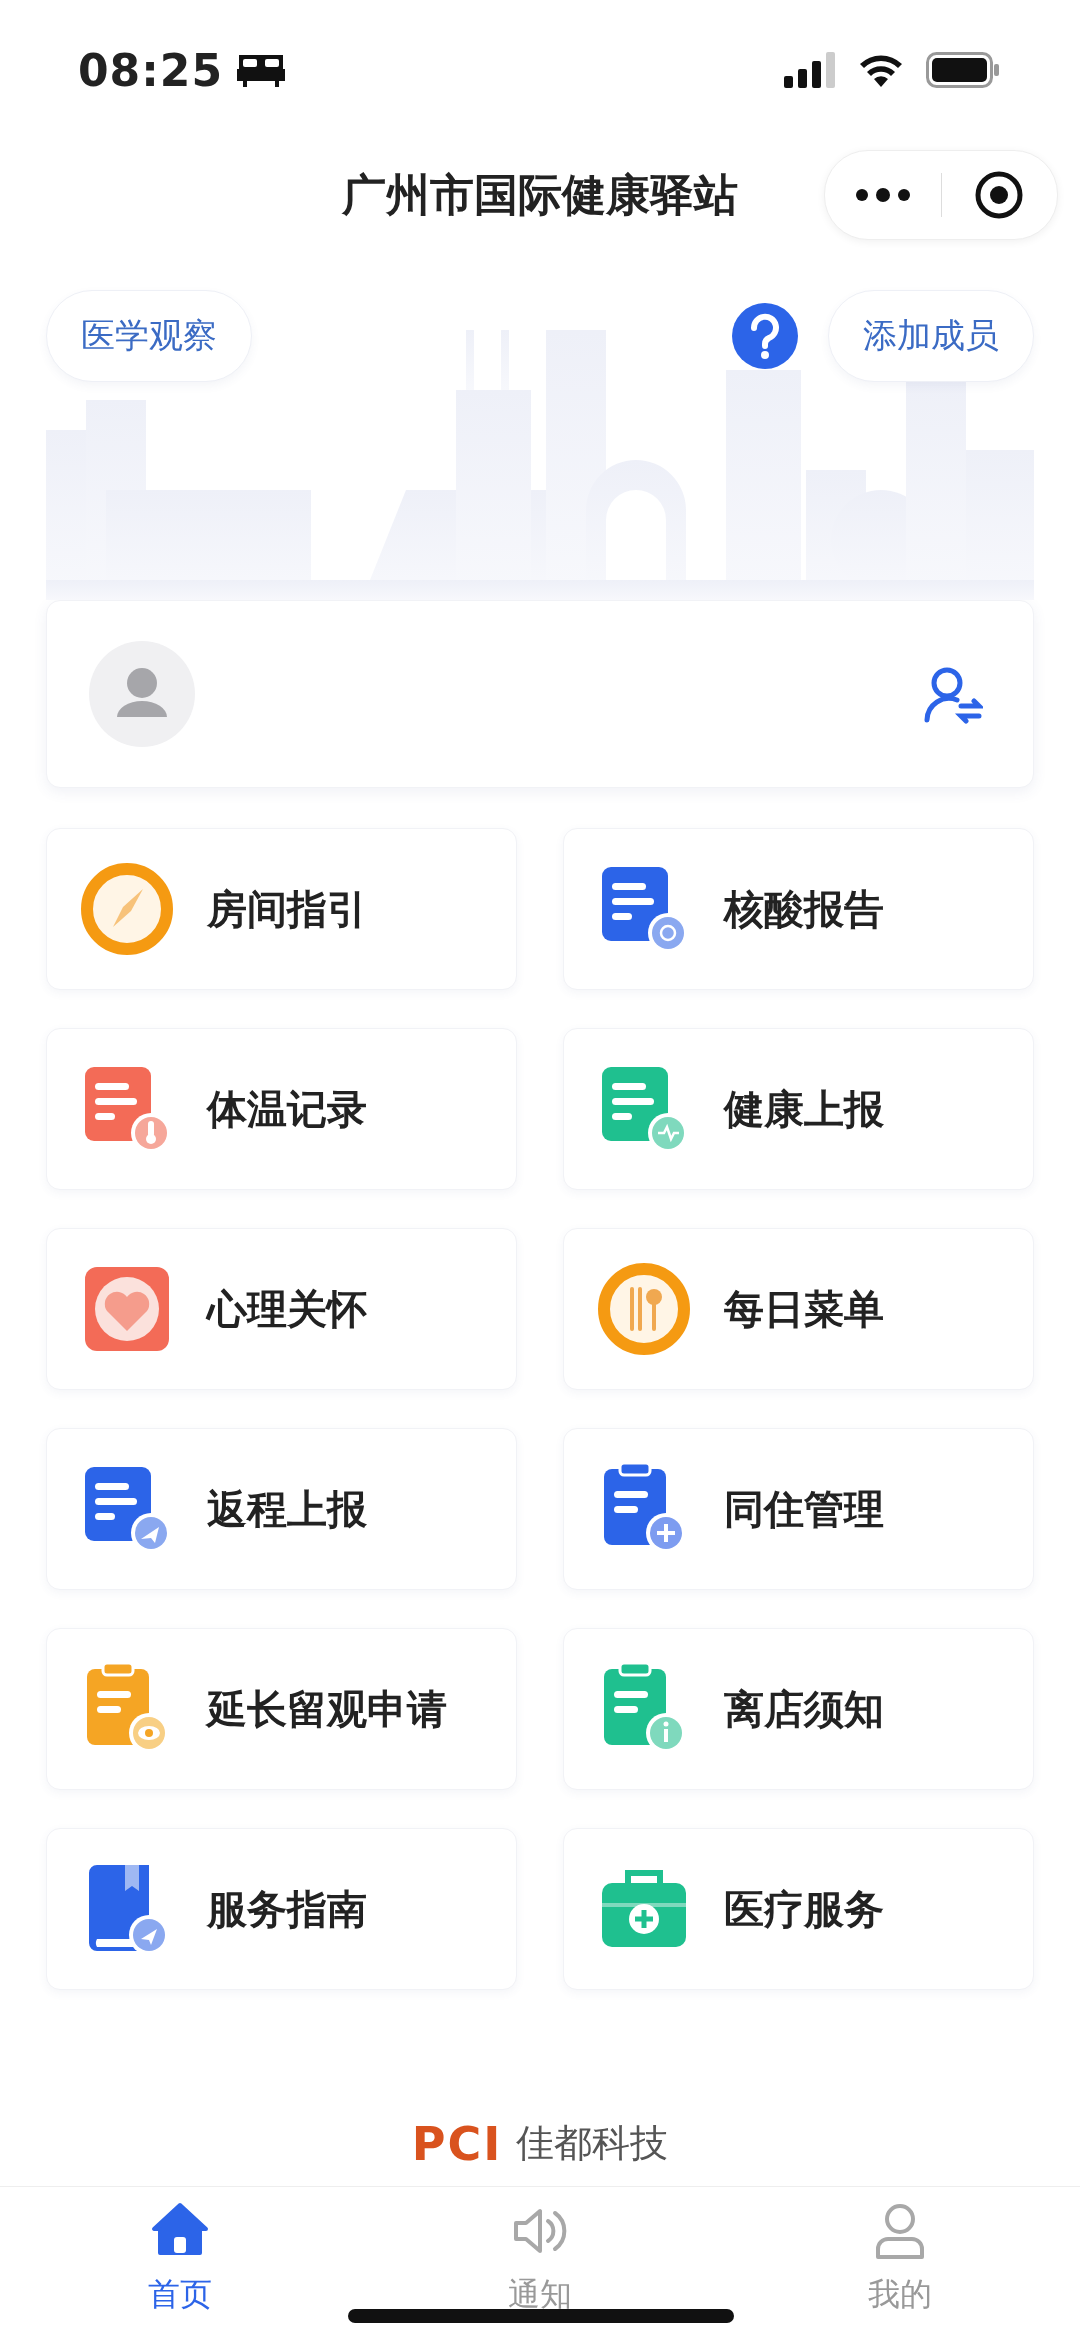 Image resolution: width=1080 pixels, height=2337 pixels. What do you see at coordinates (931, 336) in the screenshot?
I see `add-member-button: 添加成员` at bounding box center [931, 336].